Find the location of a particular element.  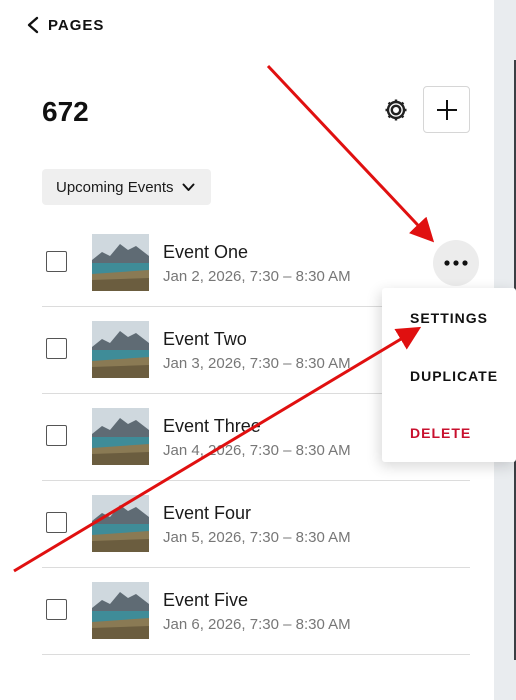

event-date: Jan 2, 2026, 7:30 – 8:30 AM is located at coordinates (257, 276).